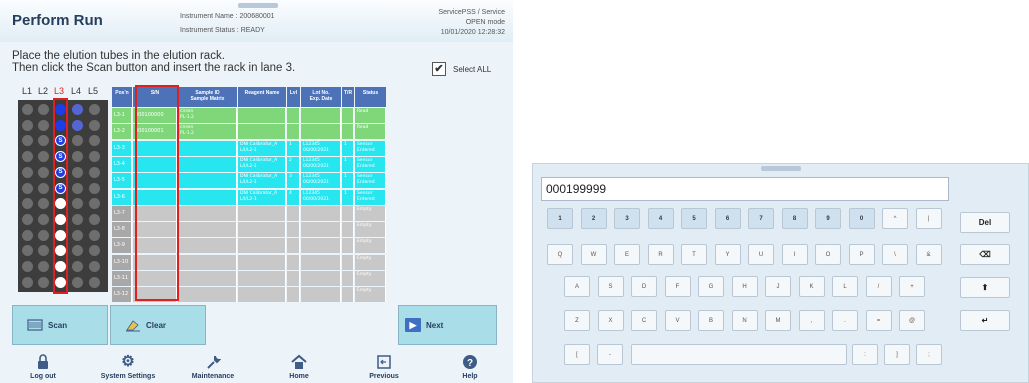 This screenshot has height=383, width=1029. What do you see at coordinates (644, 320) in the screenshot?
I see `key-row4-2: C` at bounding box center [644, 320].